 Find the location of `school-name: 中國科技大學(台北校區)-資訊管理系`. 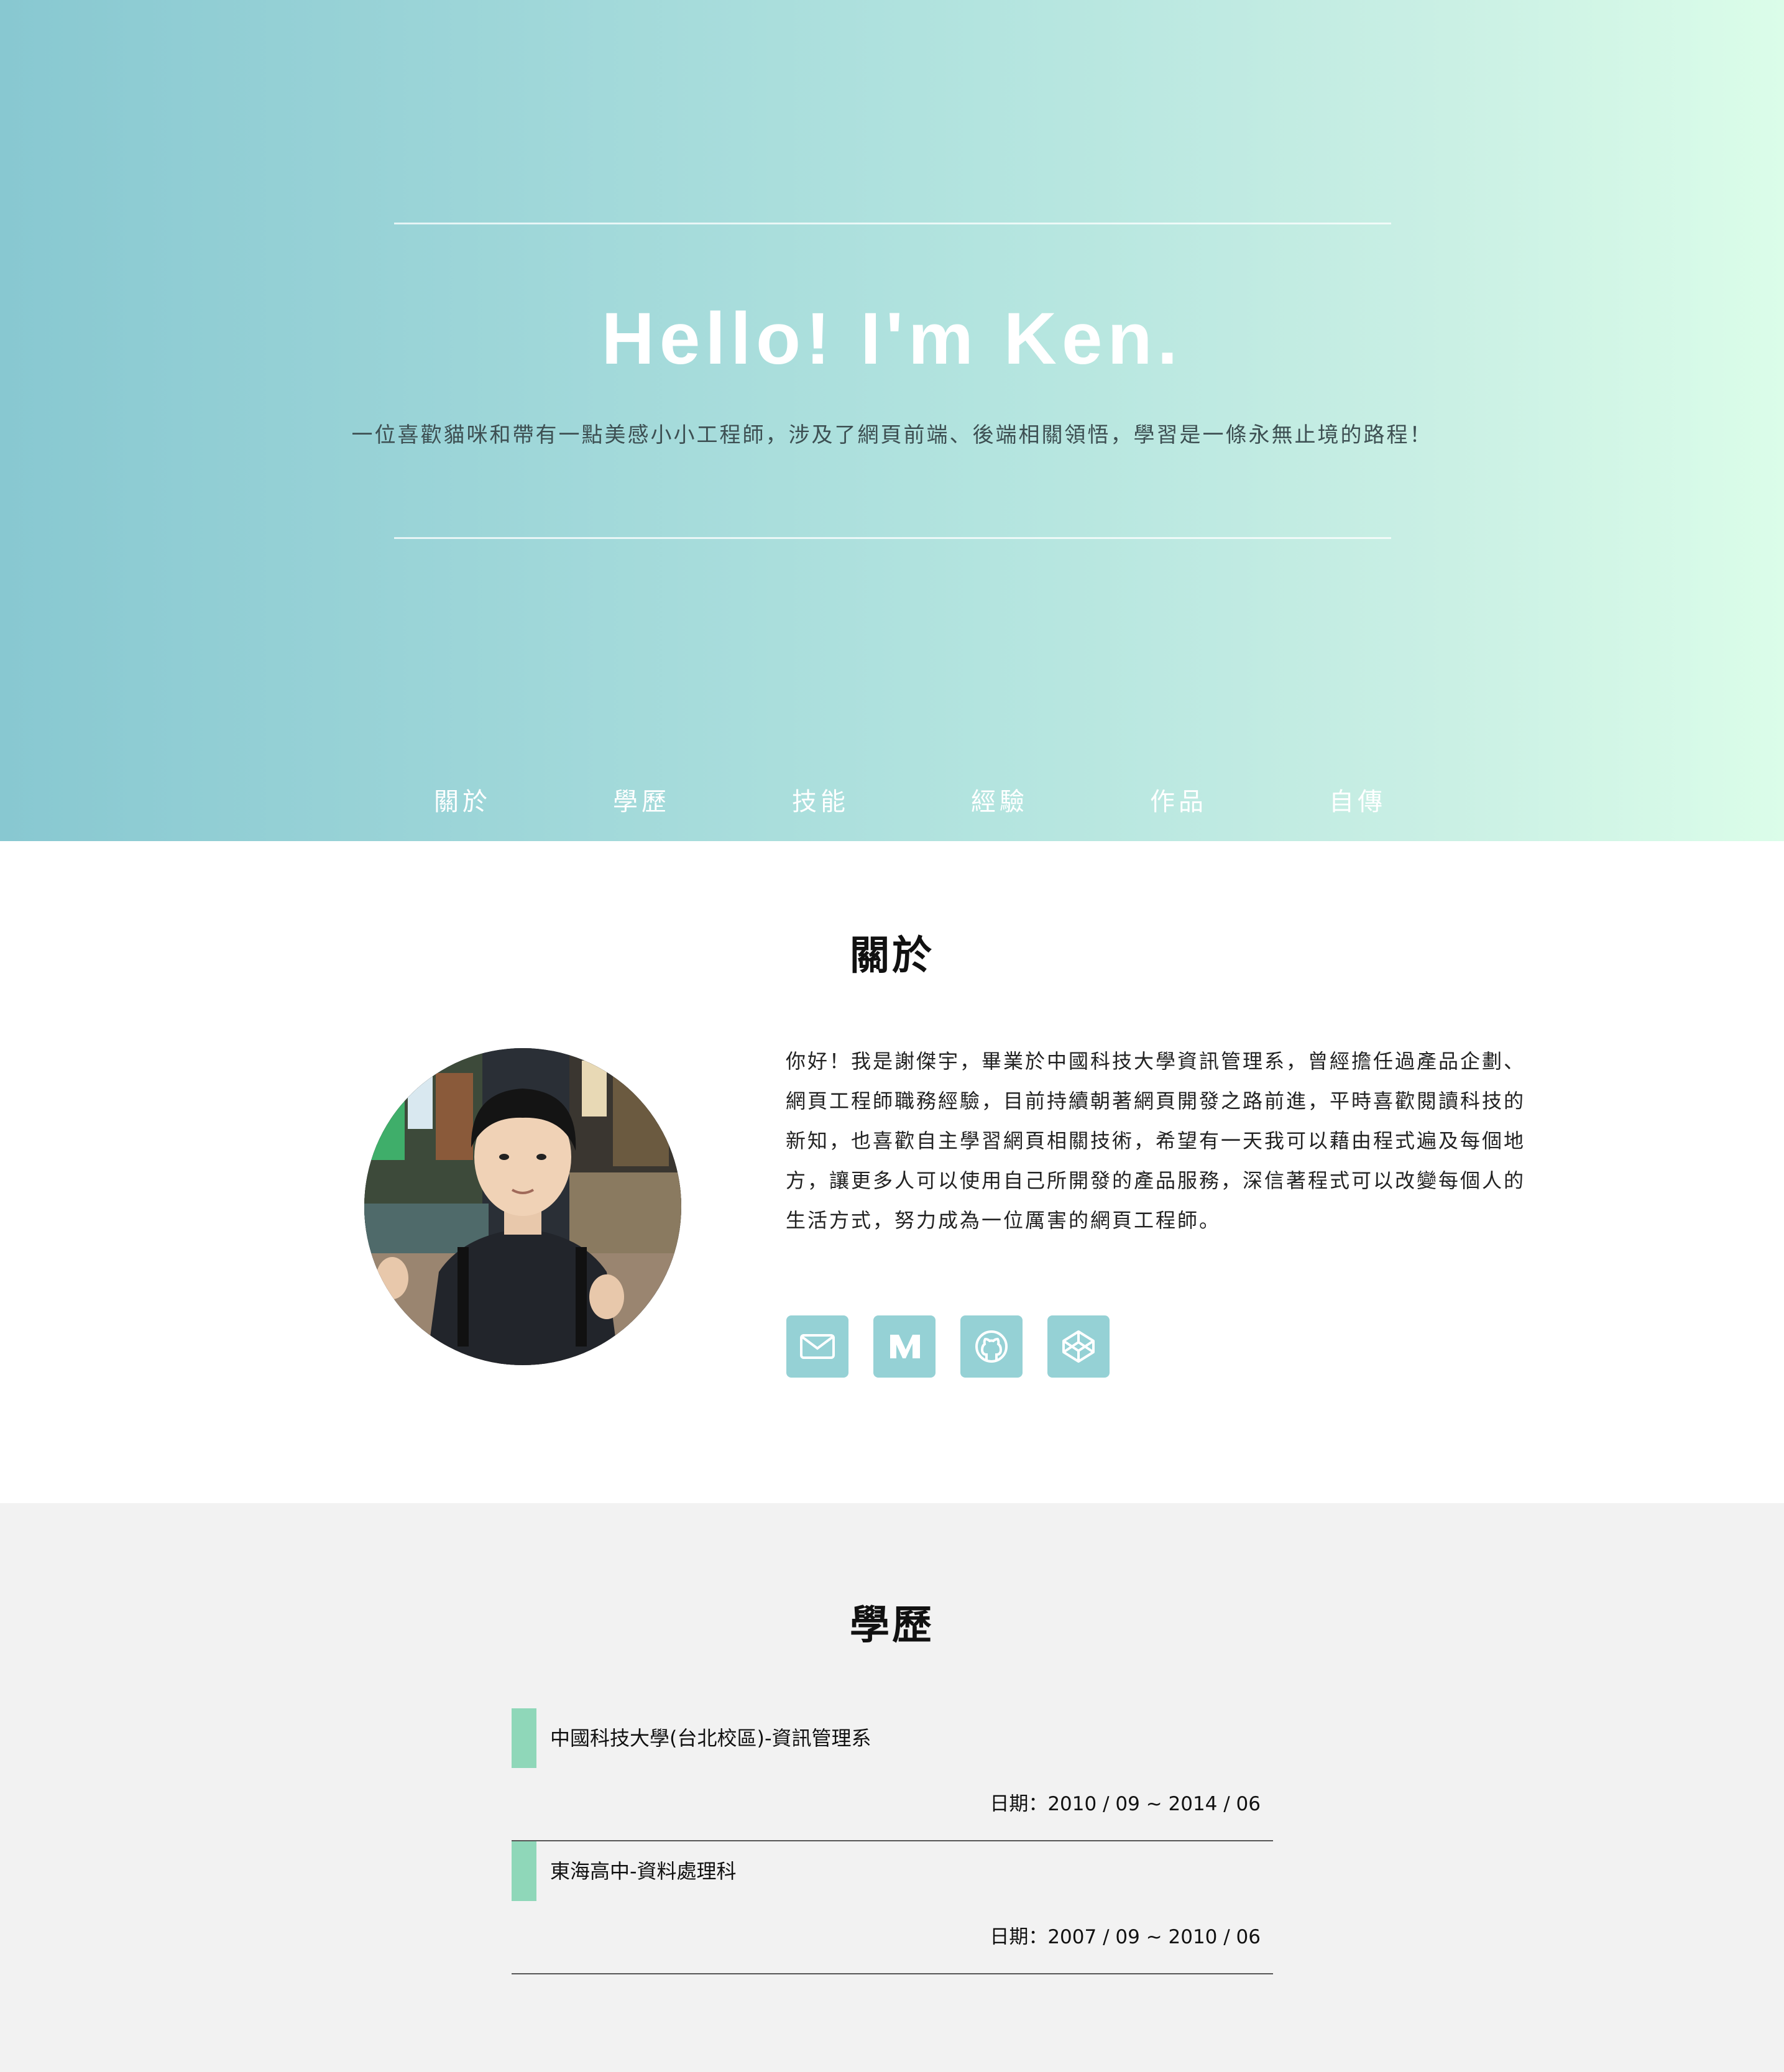

school-name: 中國科技大學(台北校區)-資訊管理系 is located at coordinates (710, 1738).